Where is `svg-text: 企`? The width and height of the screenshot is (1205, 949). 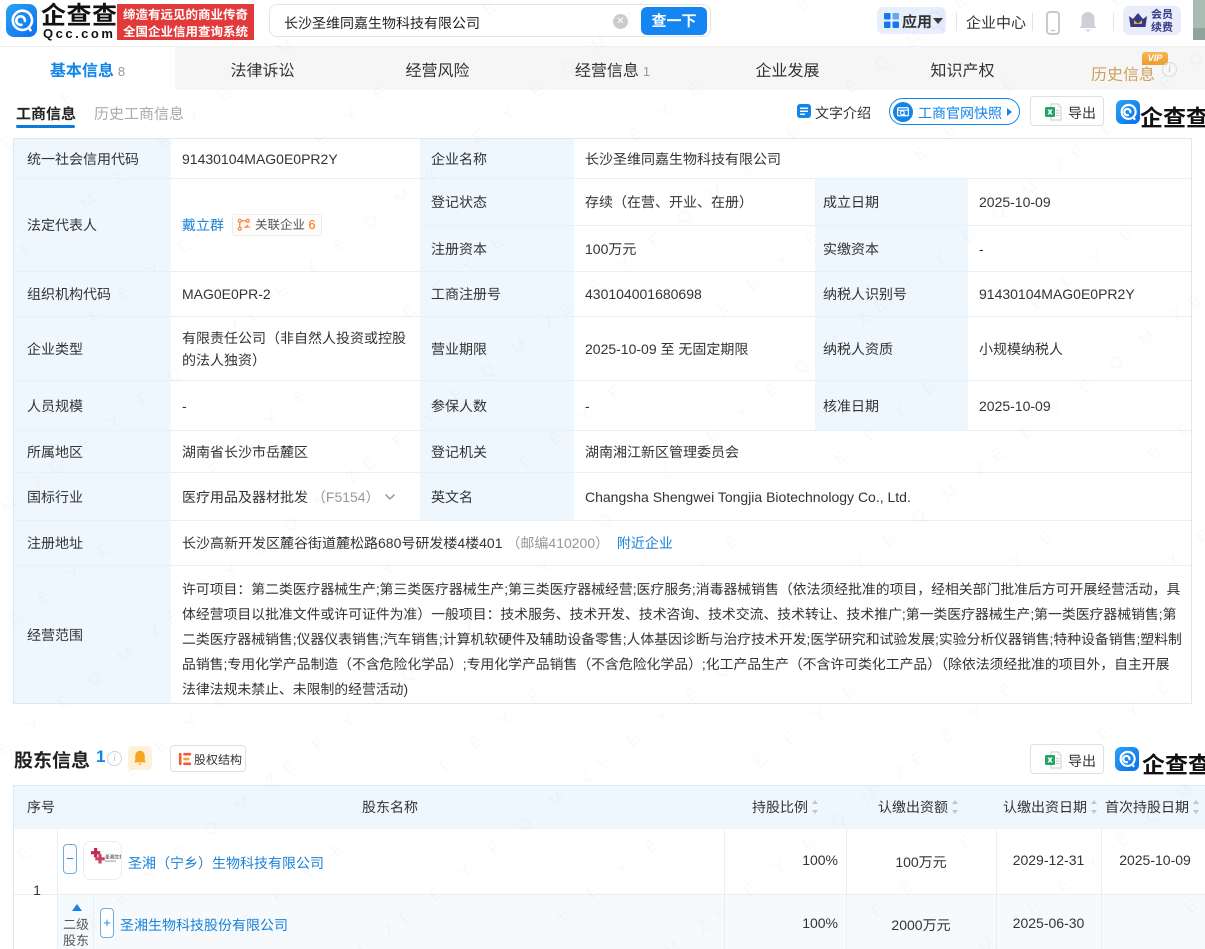 svg-text: 企 is located at coordinates (249, 228).